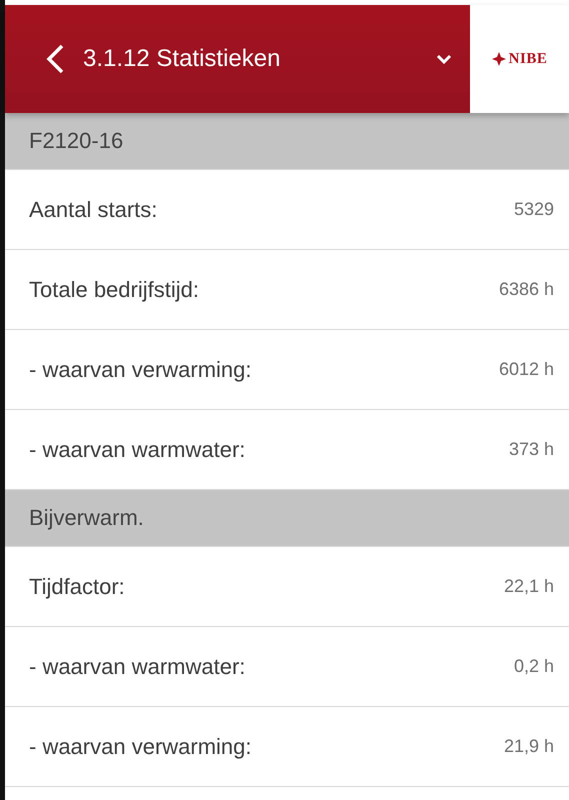  I want to click on stat-value: 6386 h, so click(526, 289).